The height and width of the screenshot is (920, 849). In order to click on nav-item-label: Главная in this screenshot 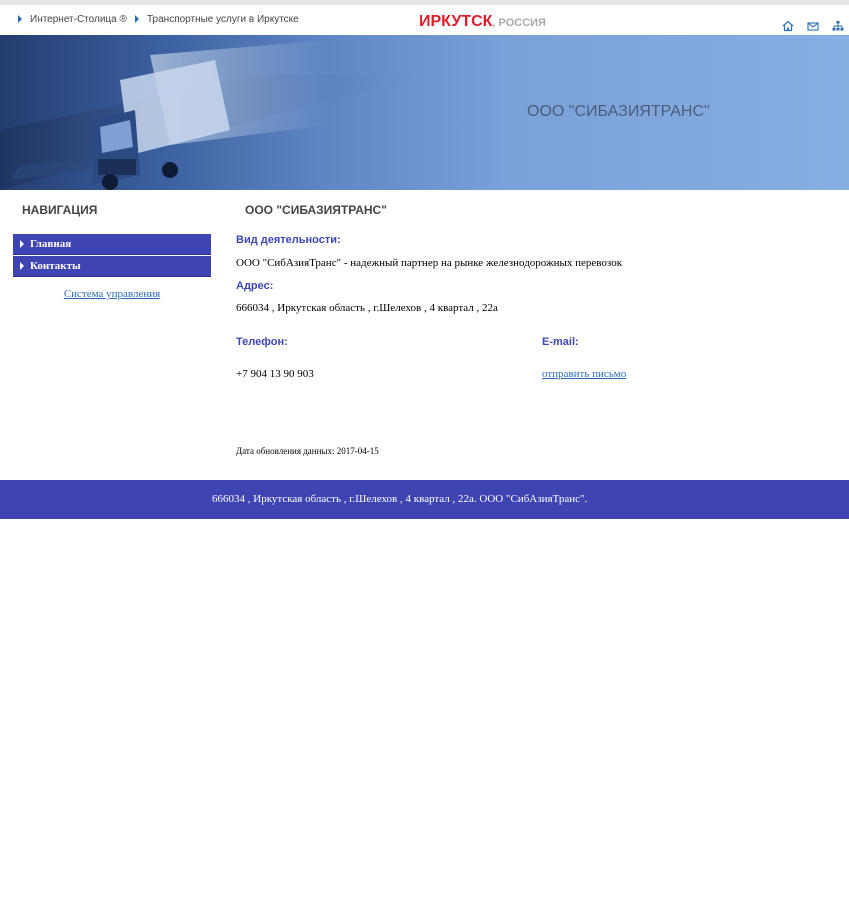, I will do `click(51, 244)`.